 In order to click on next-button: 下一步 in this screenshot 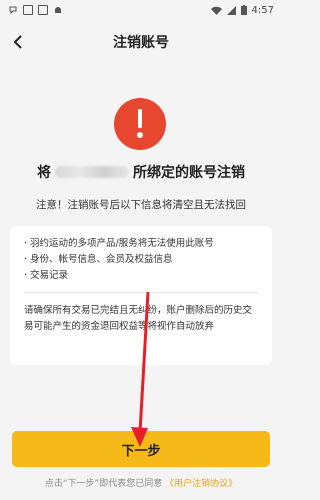, I will do `click(141, 449)`.